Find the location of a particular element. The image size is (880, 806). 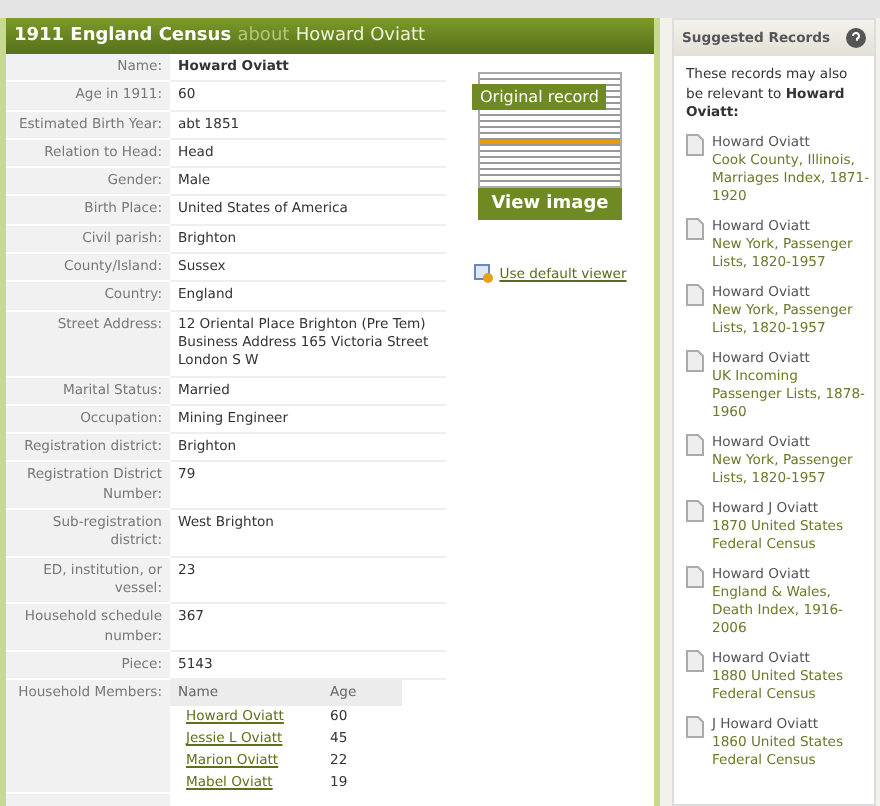

view-image-button: View image is located at coordinates (550, 204).